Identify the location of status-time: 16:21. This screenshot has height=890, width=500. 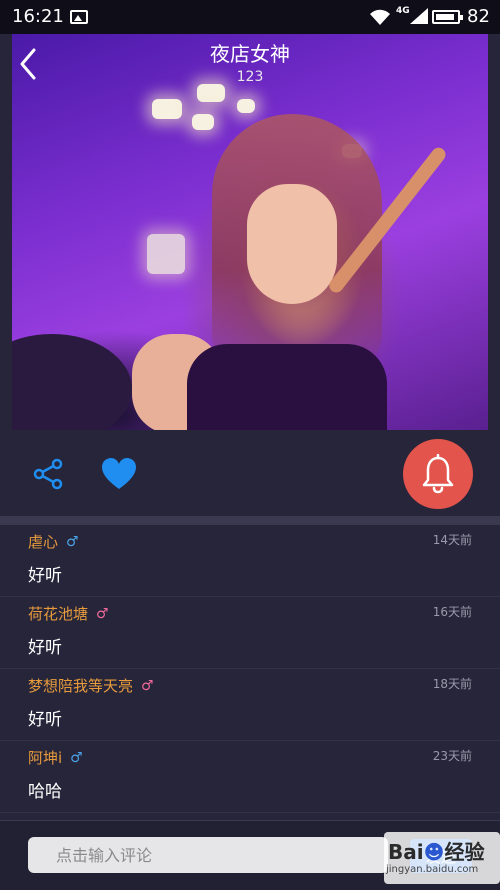
(38, 16).